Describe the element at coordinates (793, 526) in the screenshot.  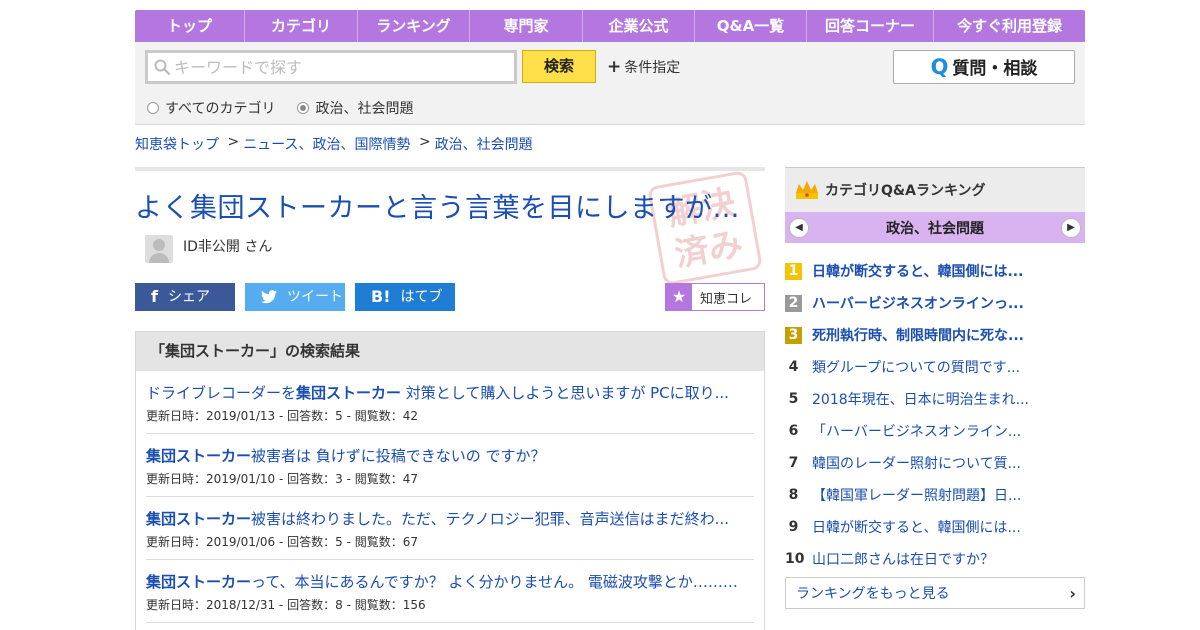
I see `rank-number: 9` at that location.